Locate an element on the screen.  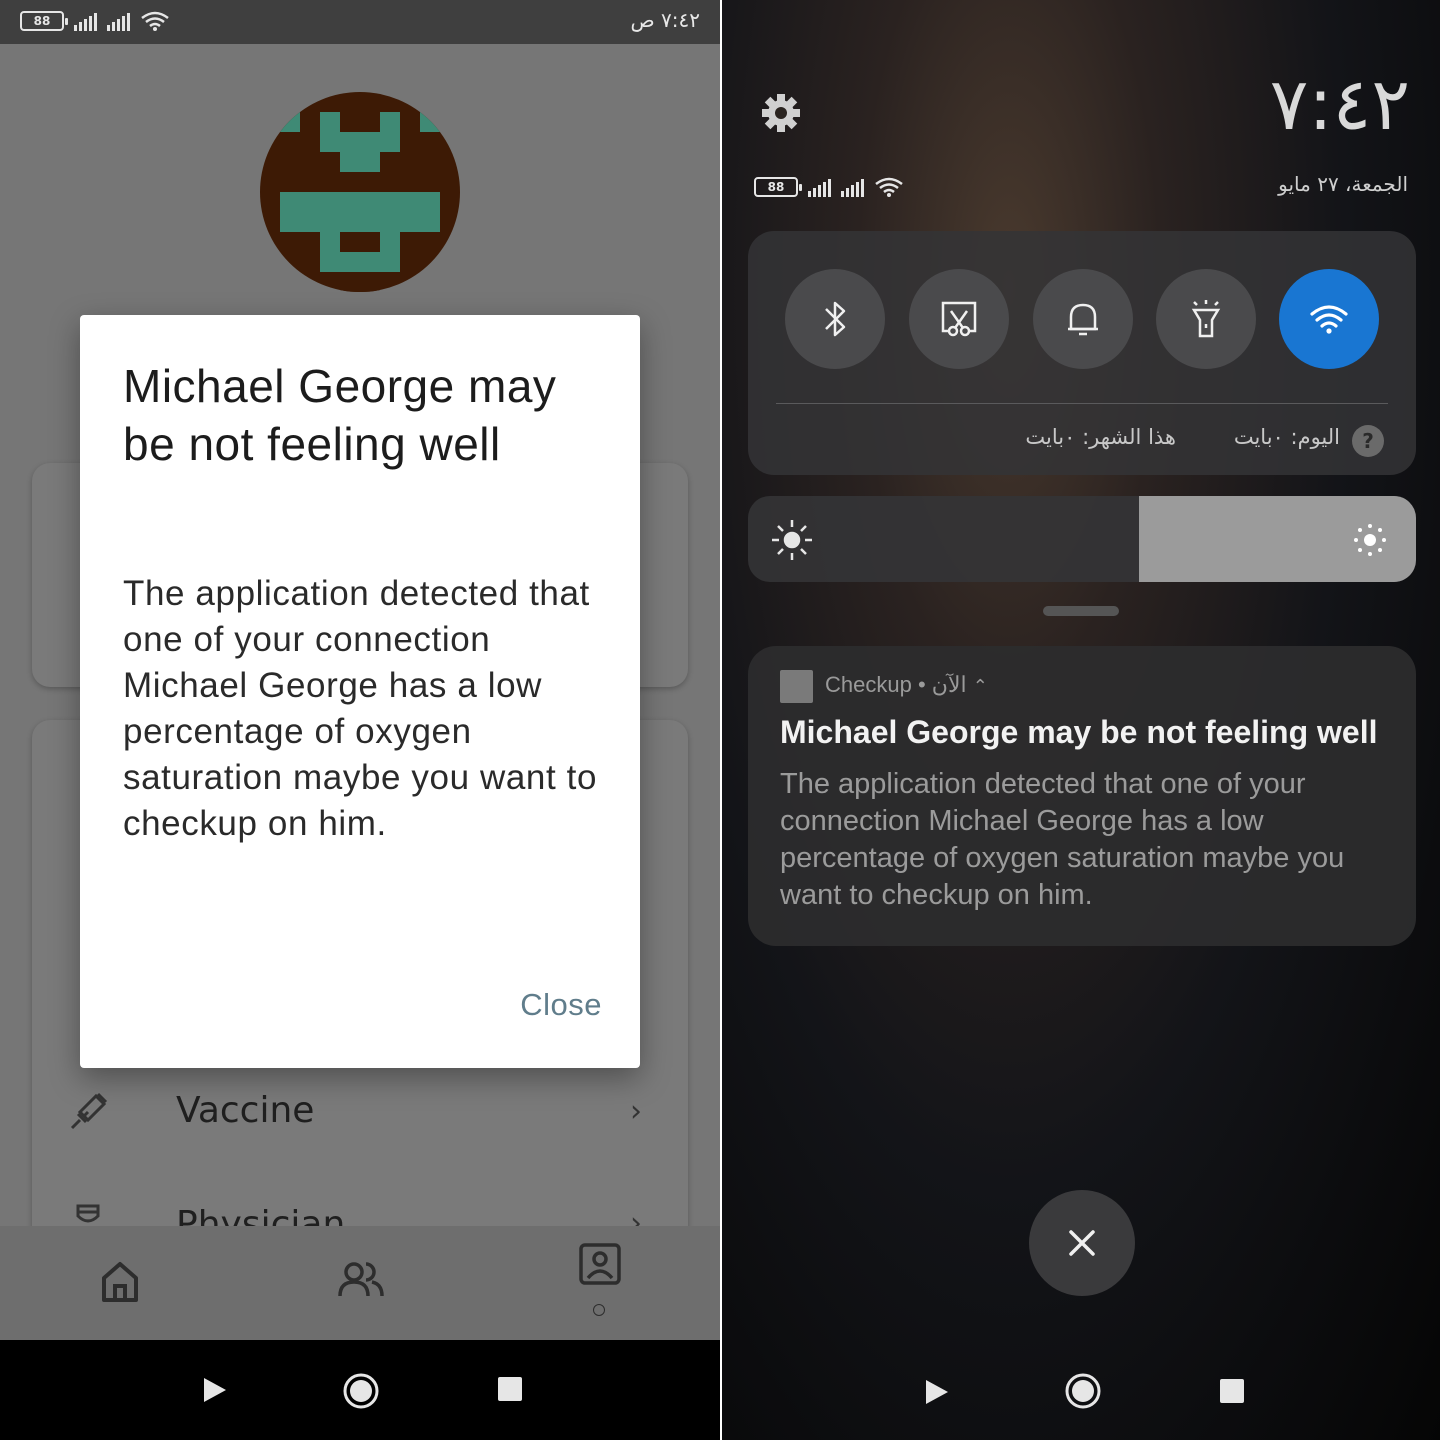
battery-level: 88 is located at coordinates (776, 187).